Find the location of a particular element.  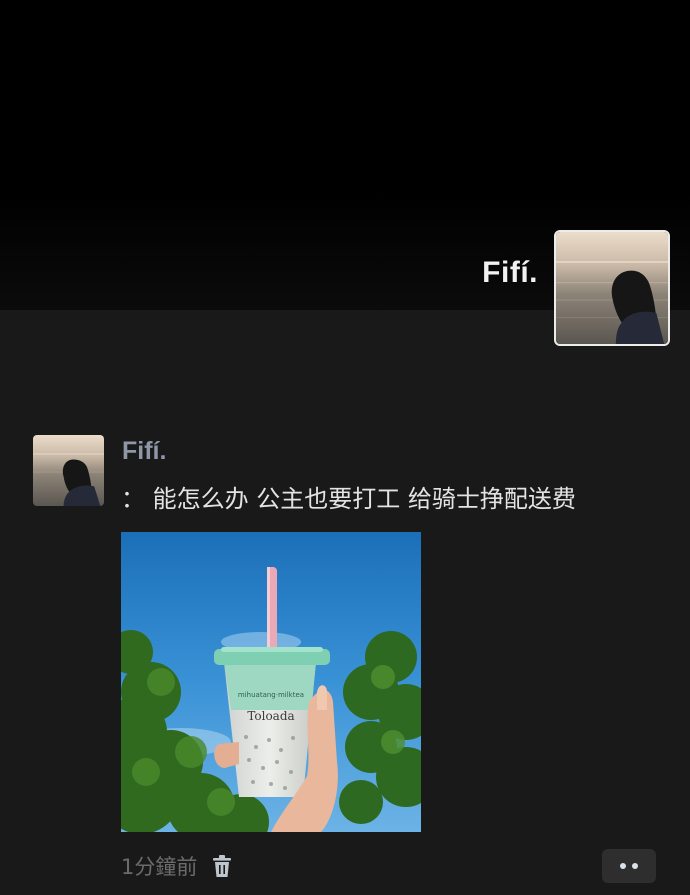

post-timestamp: 1分鐘前 is located at coordinates (159, 867).